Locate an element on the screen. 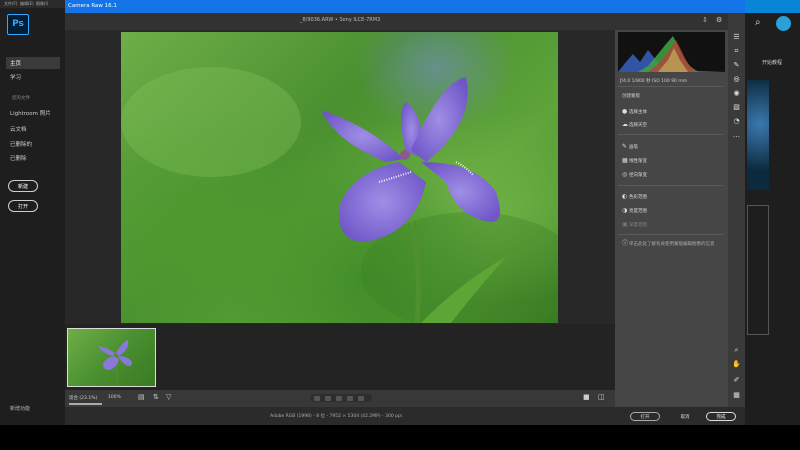 This screenshot has width=800, height=450. histogram-graph is located at coordinates (671, 54).